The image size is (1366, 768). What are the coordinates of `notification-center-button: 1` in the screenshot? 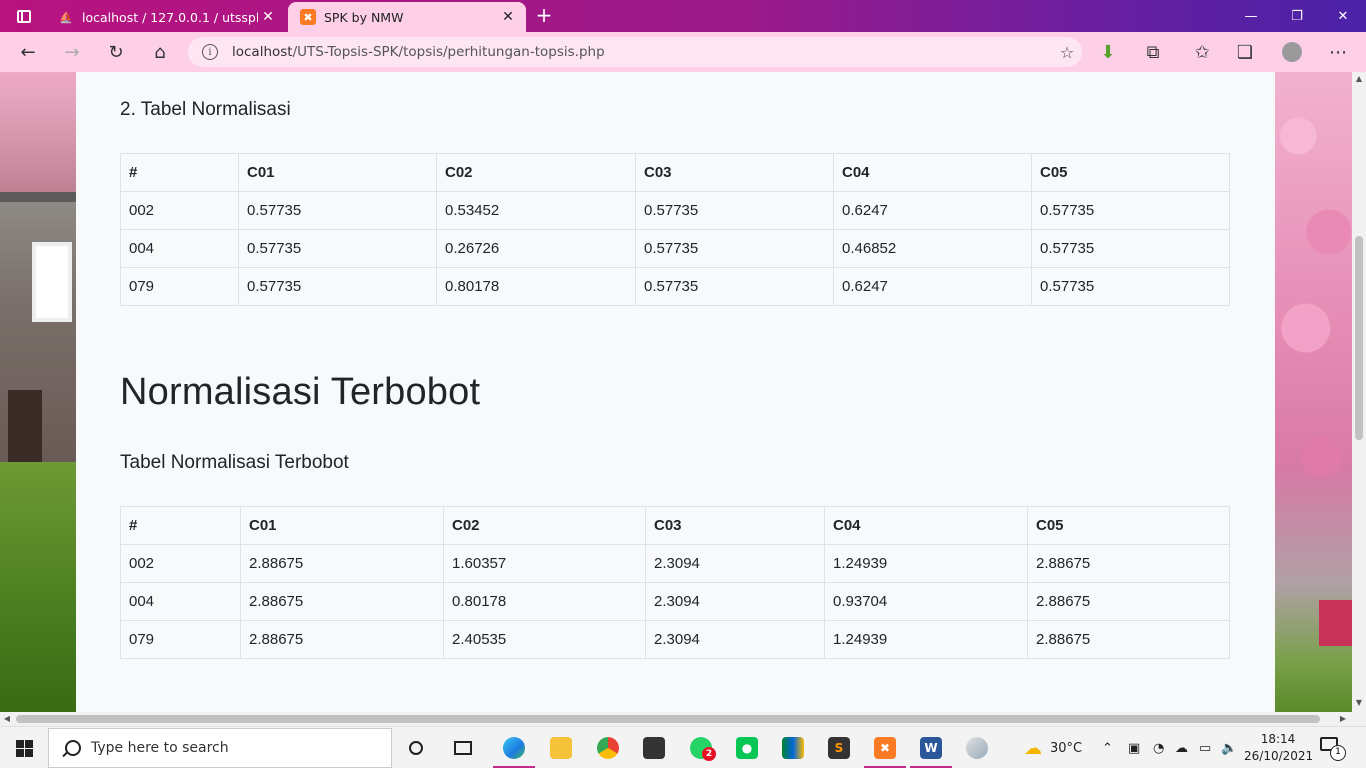 It's located at (1333, 749).